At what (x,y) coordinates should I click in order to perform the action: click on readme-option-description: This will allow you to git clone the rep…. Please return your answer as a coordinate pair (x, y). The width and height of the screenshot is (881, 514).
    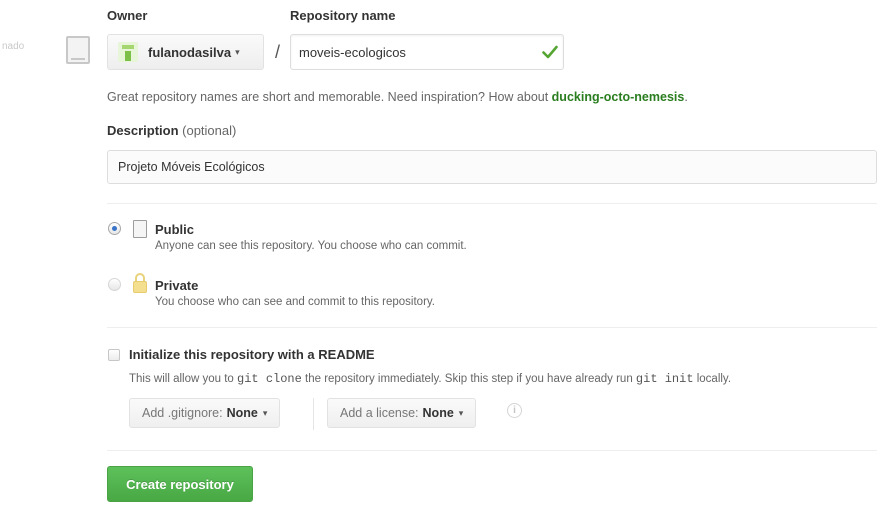
    Looking at the image, I should click on (430, 379).